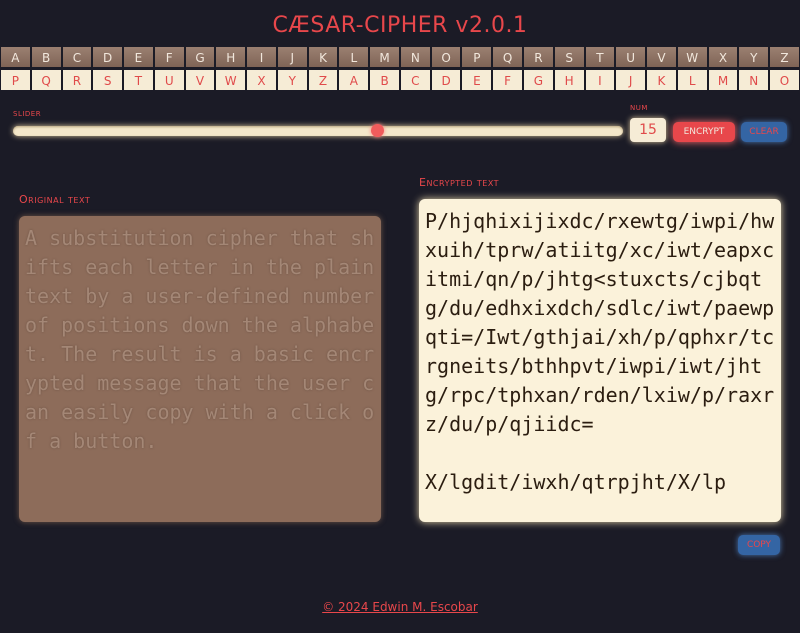  Describe the element at coordinates (661, 80) in the screenshot. I see `cipher-letter-cell: K` at that location.